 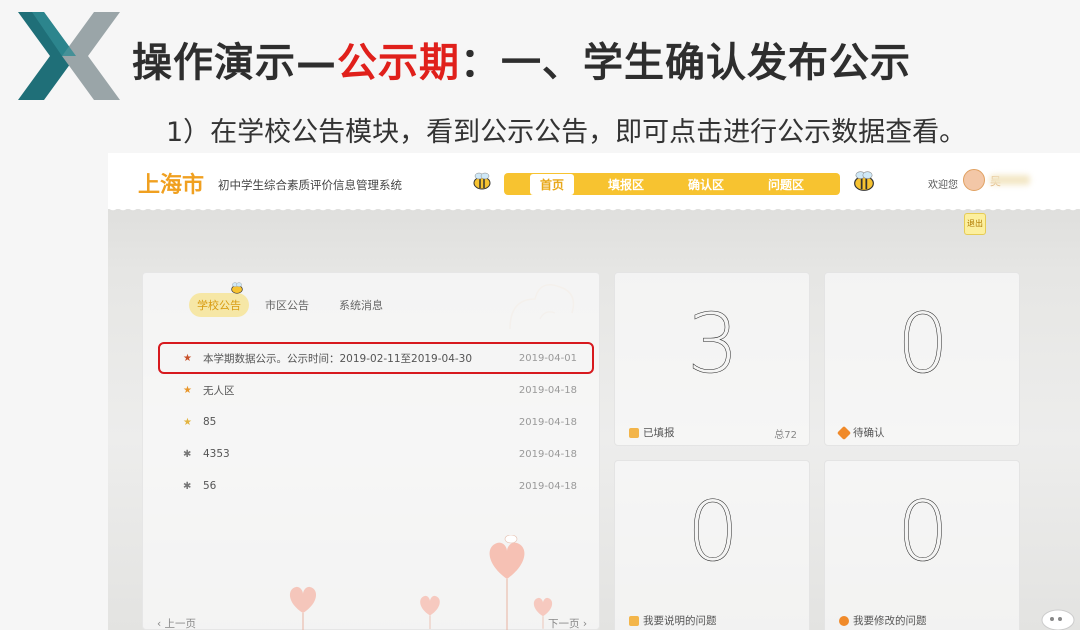 What do you see at coordinates (594, 210) in the screenshot?
I see `top-bar-scalloped-edge` at bounding box center [594, 210].